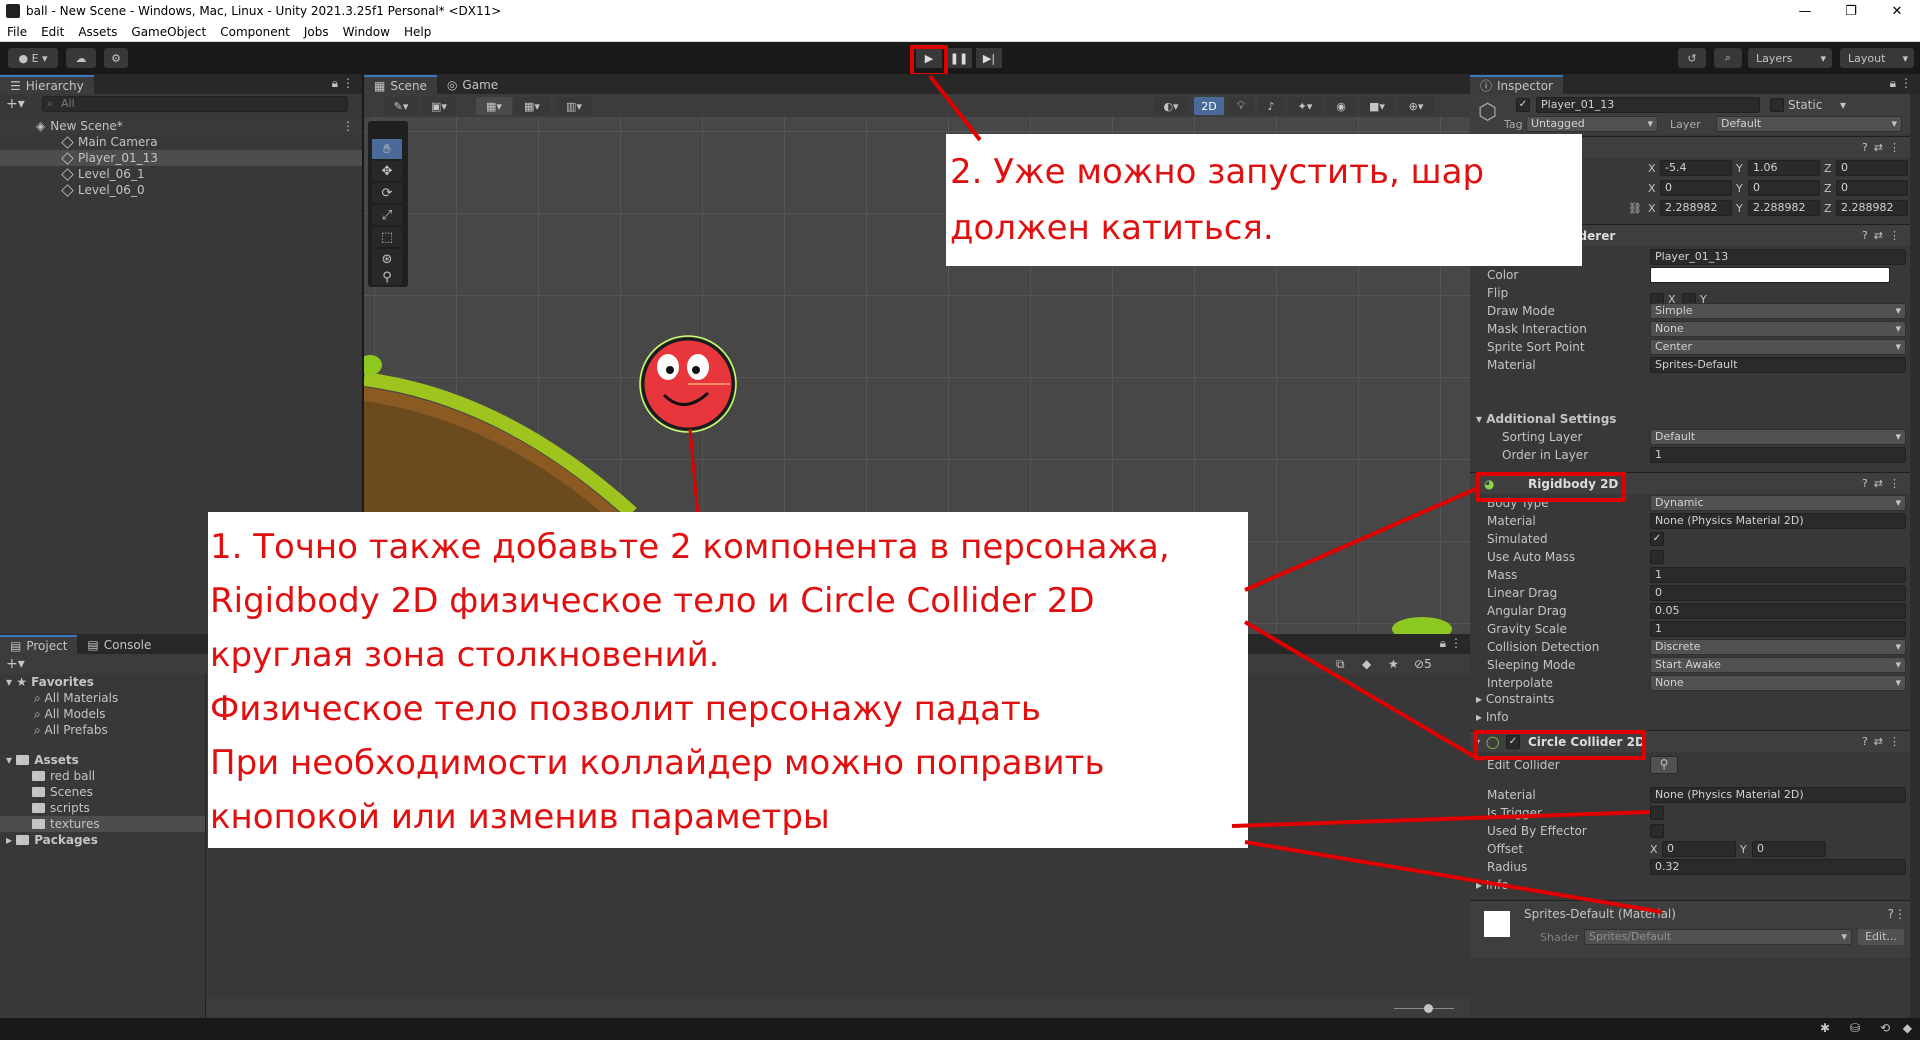 The width and height of the screenshot is (1920, 1040). I want to click on account-button: ● E ▾, so click(33, 58).